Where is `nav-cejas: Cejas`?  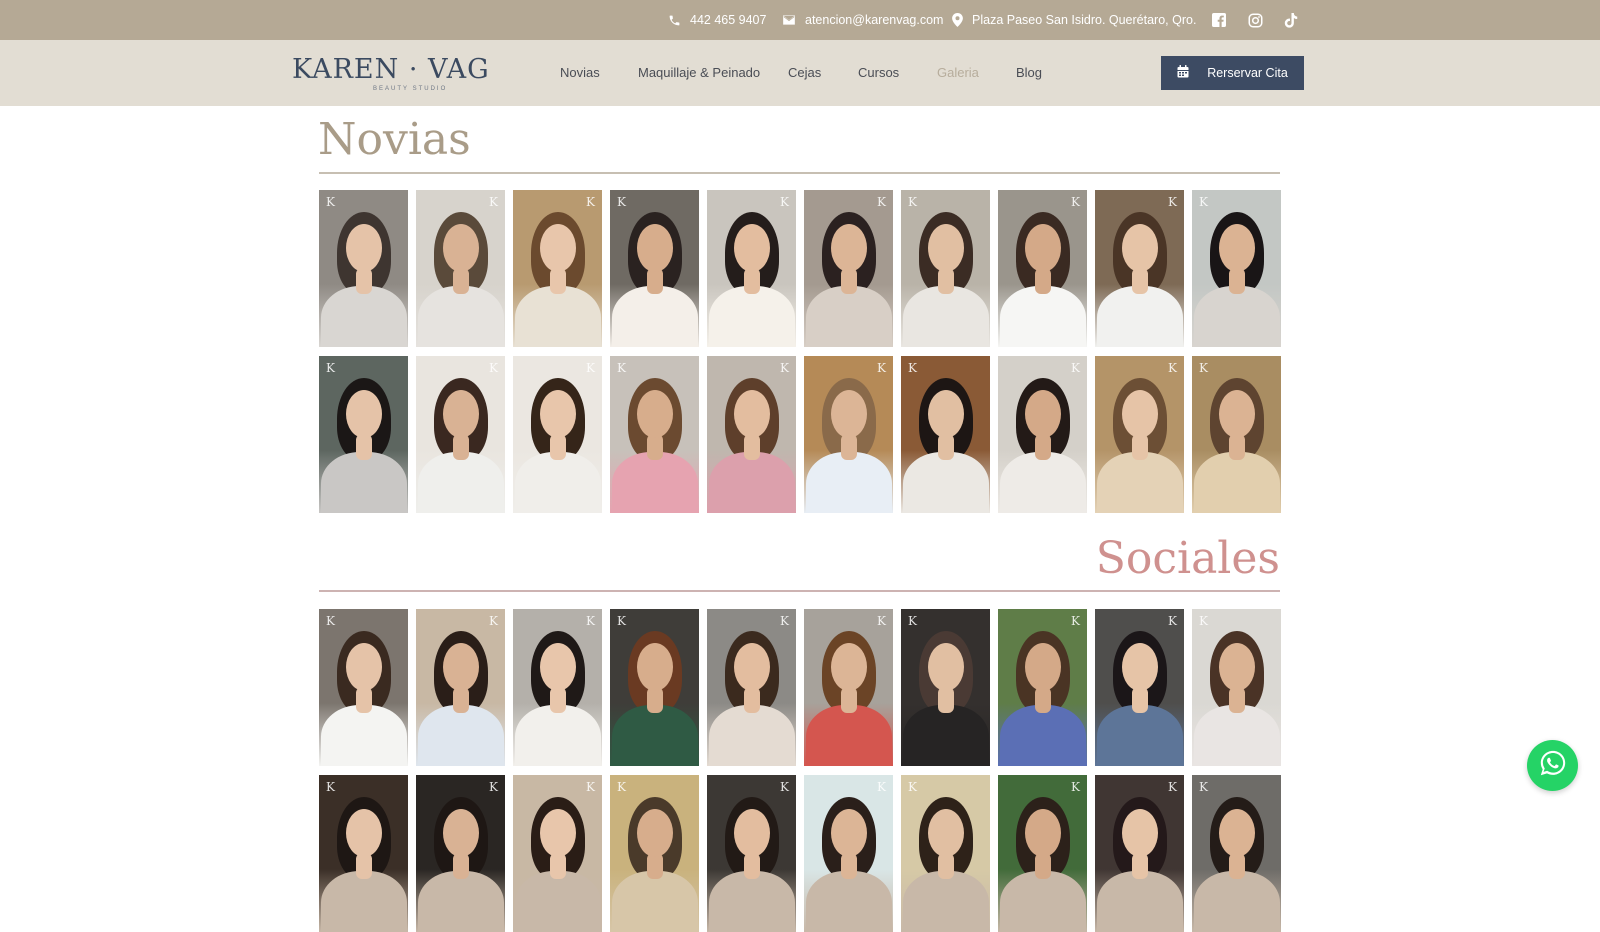 nav-cejas: Cejas is located at coordinates (804, 73).